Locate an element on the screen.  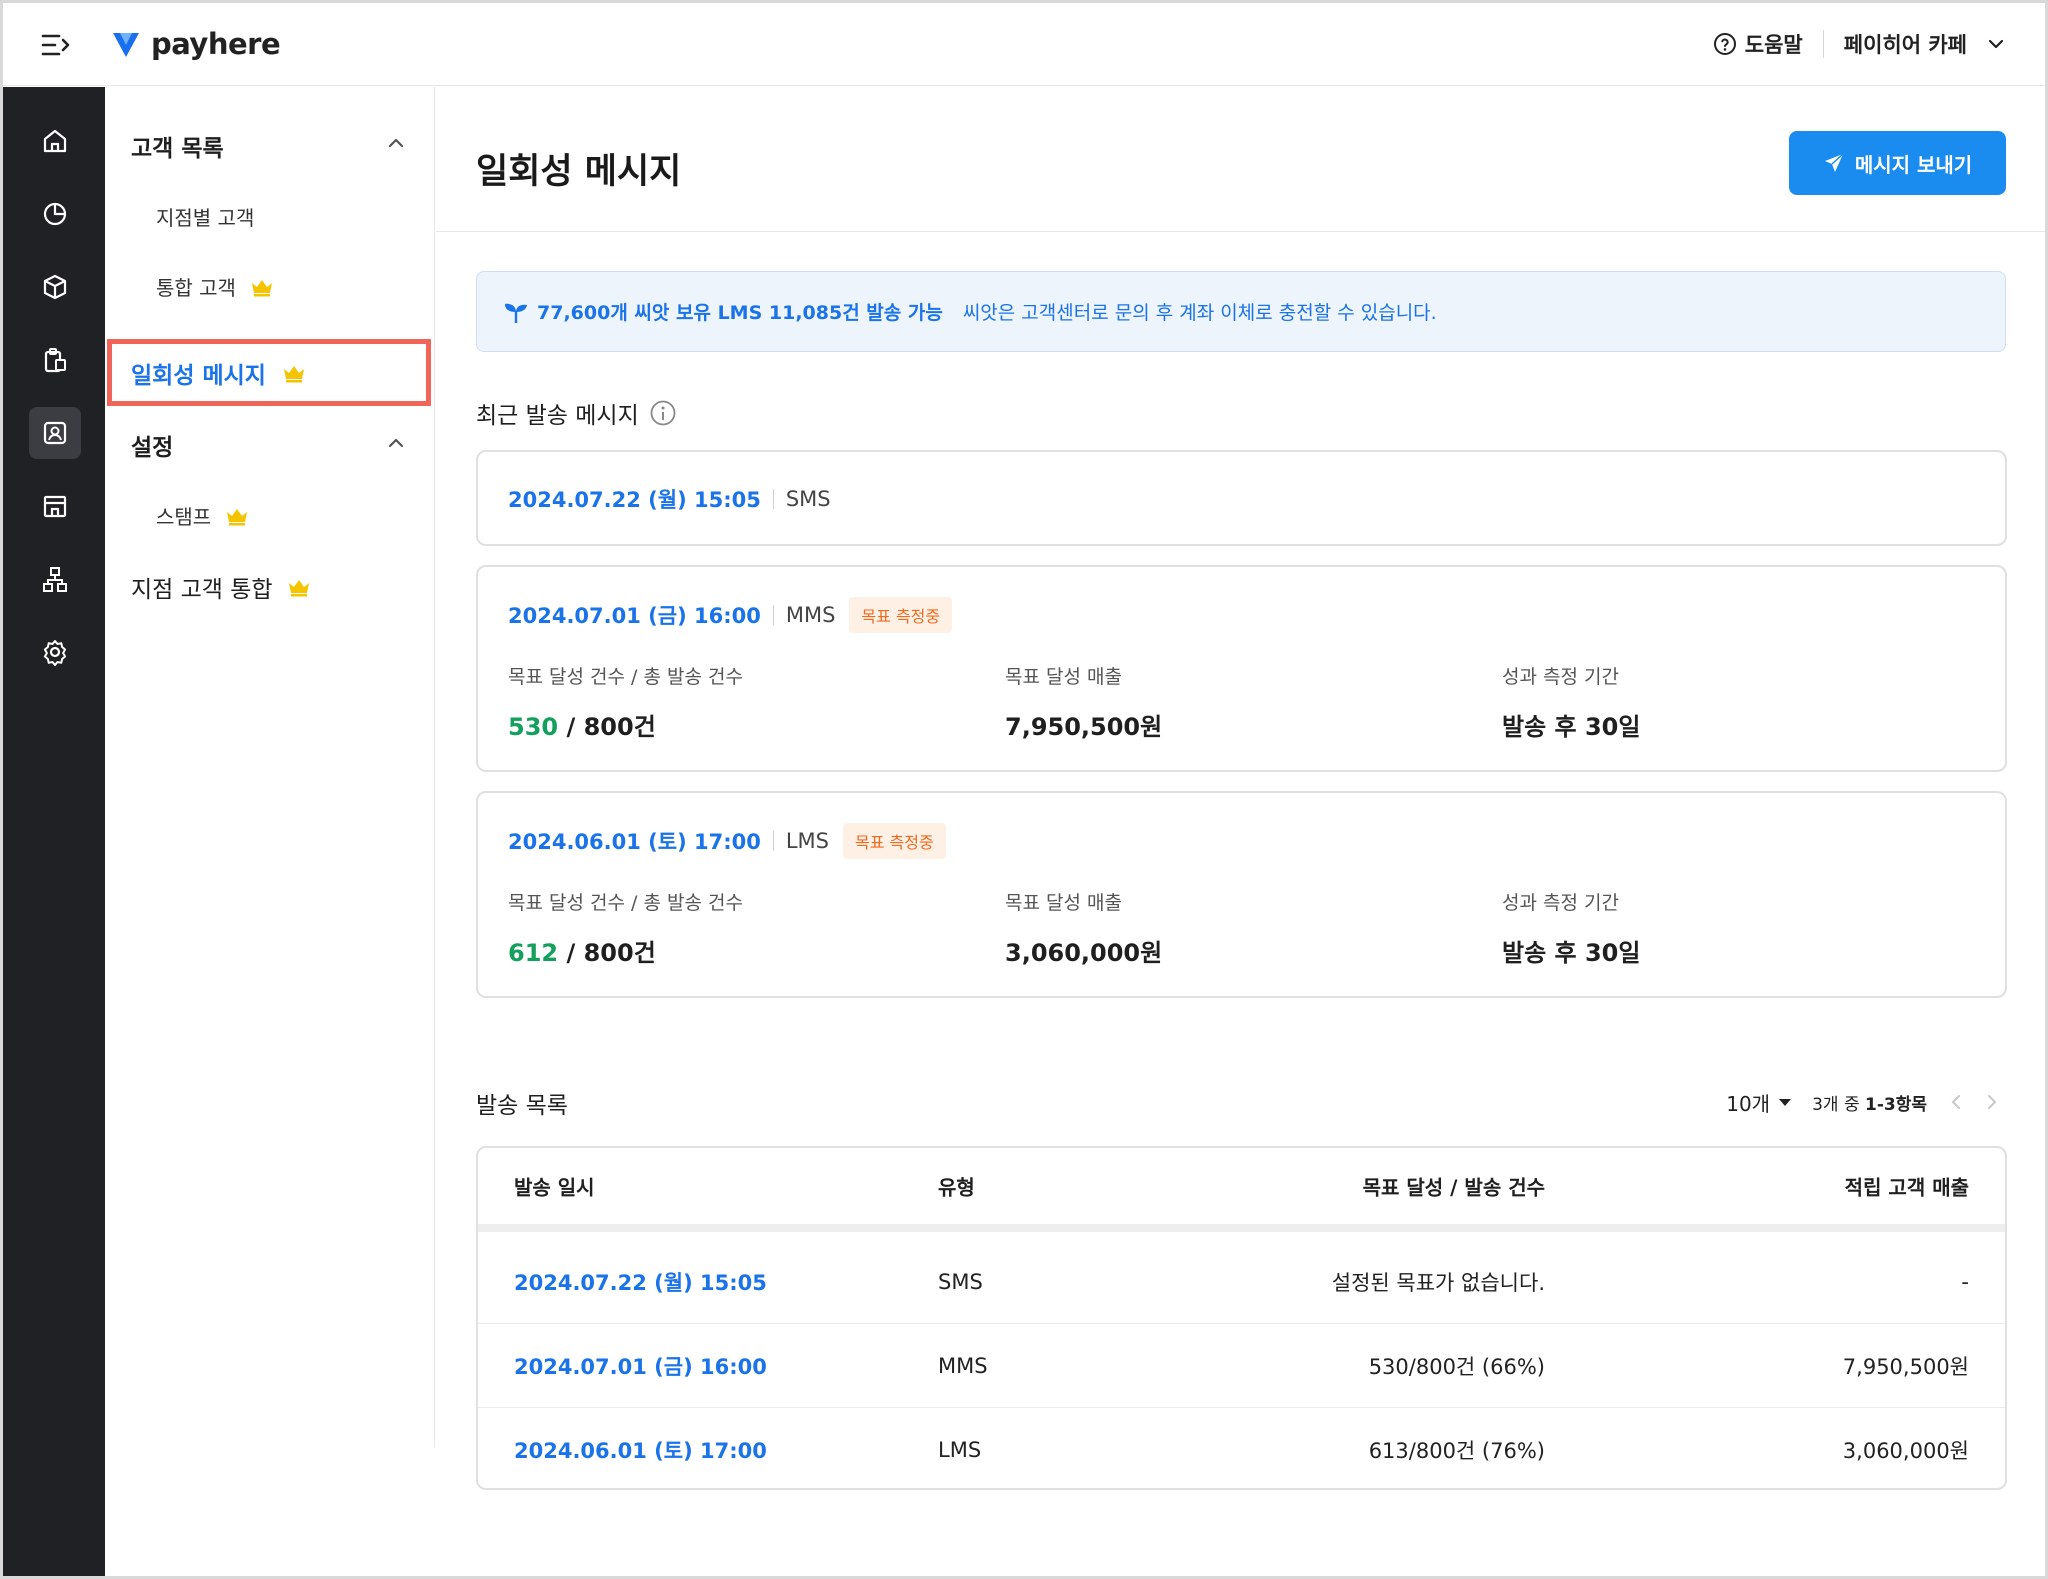
store-icon is located at coordinates (55, 506).